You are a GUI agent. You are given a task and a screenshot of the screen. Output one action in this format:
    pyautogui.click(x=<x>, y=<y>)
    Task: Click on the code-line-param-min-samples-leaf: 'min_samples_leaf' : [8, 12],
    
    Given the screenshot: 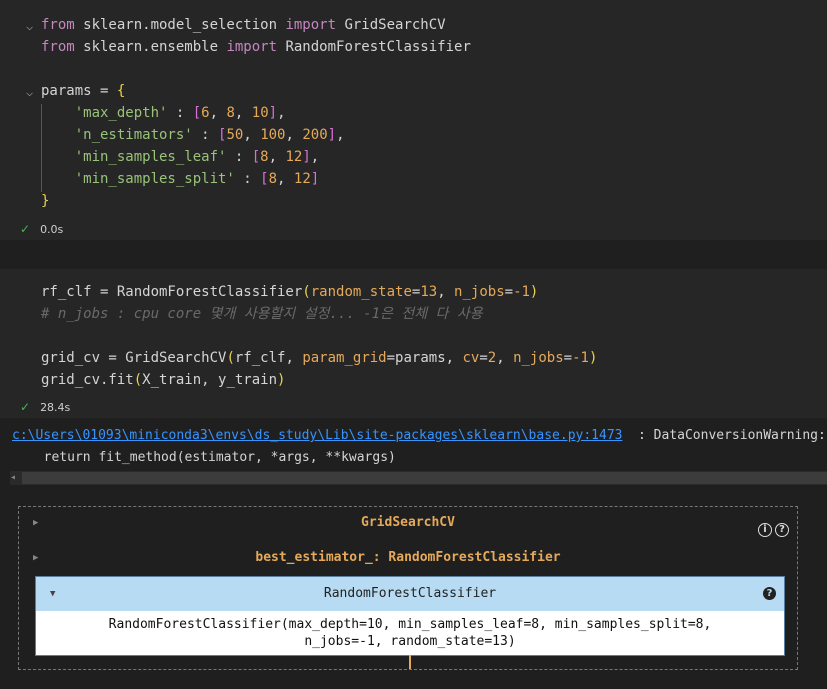 What is the action you would take?
    pyautogui.click(x=197, y=157)
    